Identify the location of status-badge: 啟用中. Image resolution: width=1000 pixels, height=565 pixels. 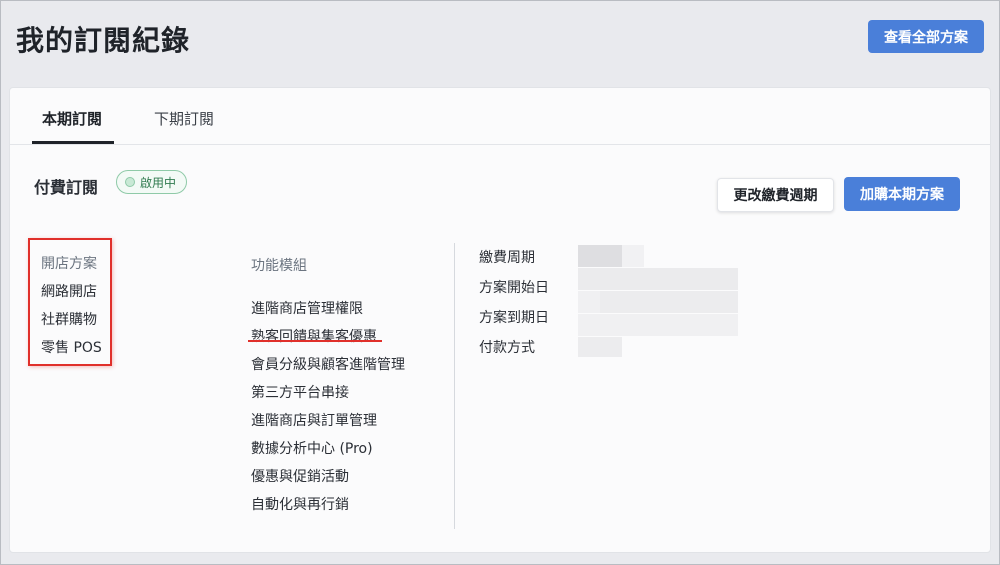
(152, 182).